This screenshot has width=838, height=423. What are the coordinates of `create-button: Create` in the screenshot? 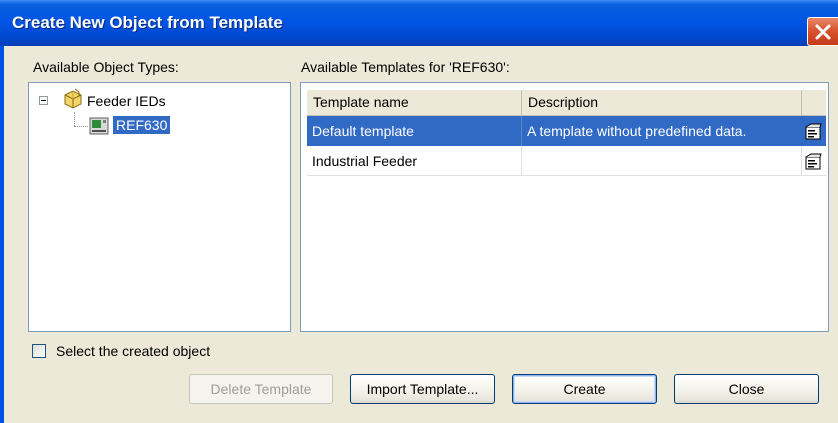 It's located at (584, 389).